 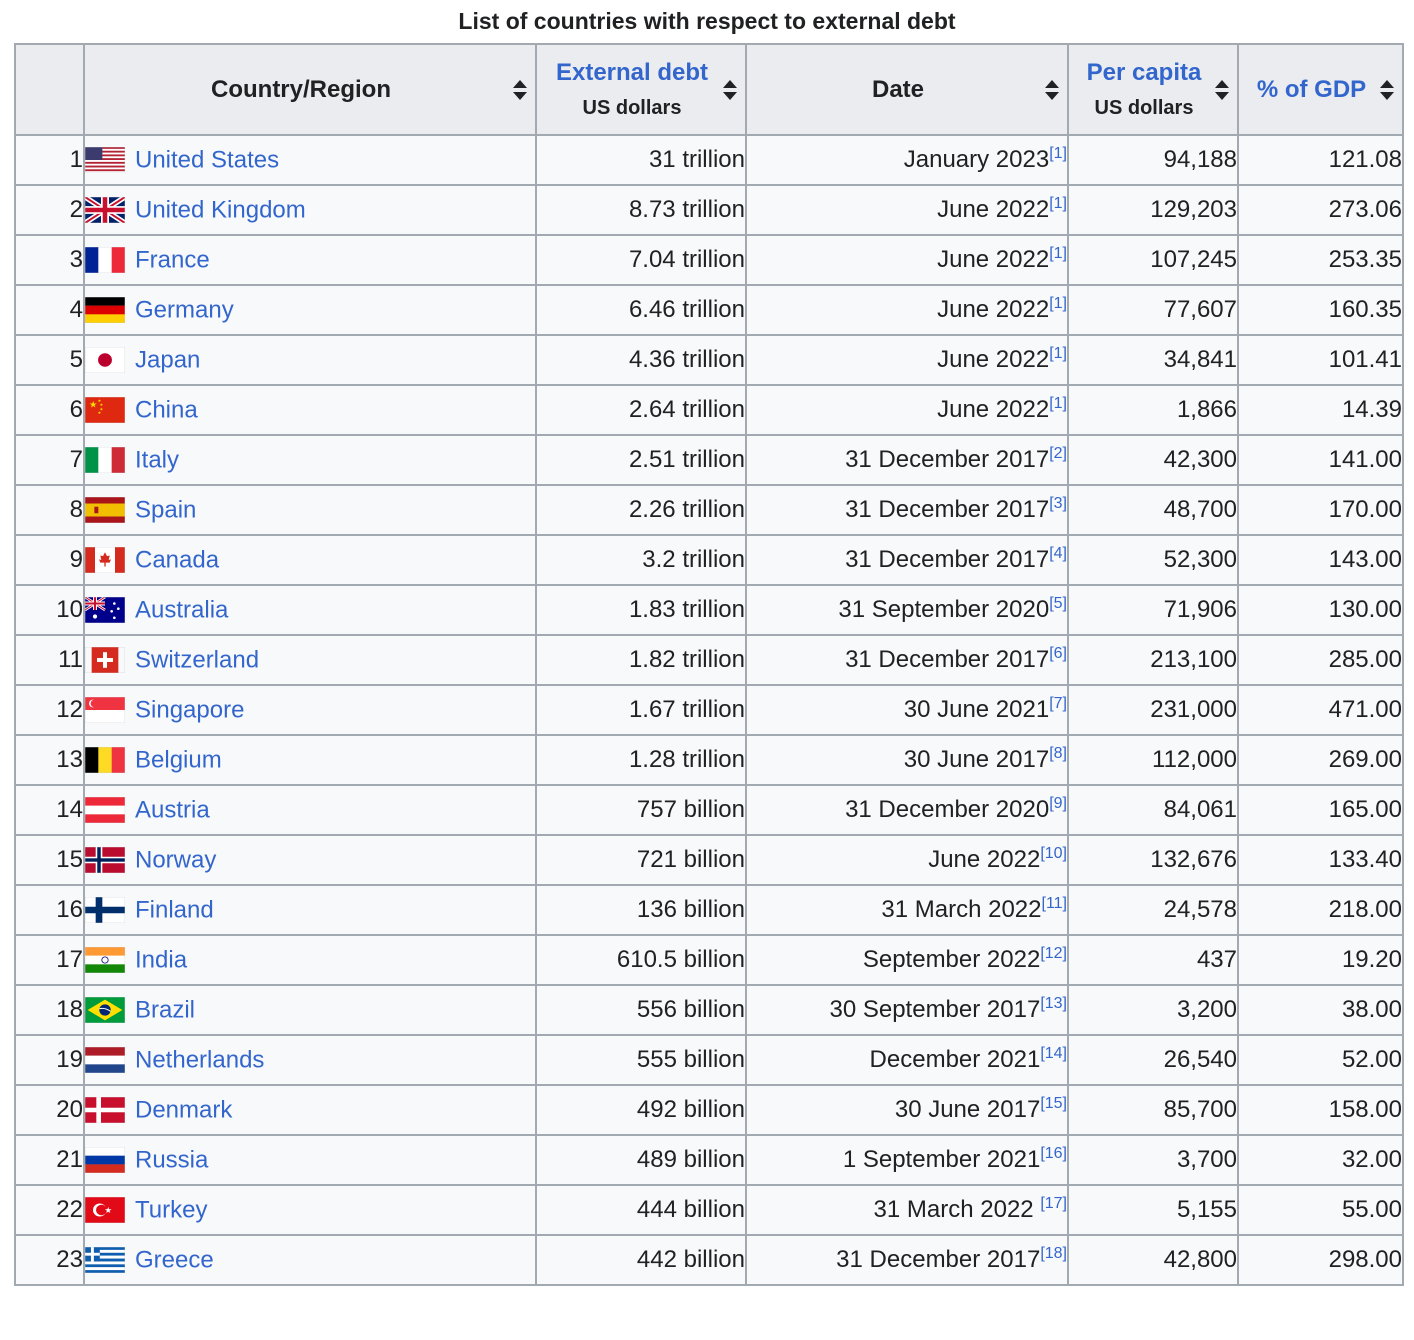 What do you see at coordinates (1058, 803) in the screenshot?
I see `reference-link: [9]` at bounding box center [1058, 803].